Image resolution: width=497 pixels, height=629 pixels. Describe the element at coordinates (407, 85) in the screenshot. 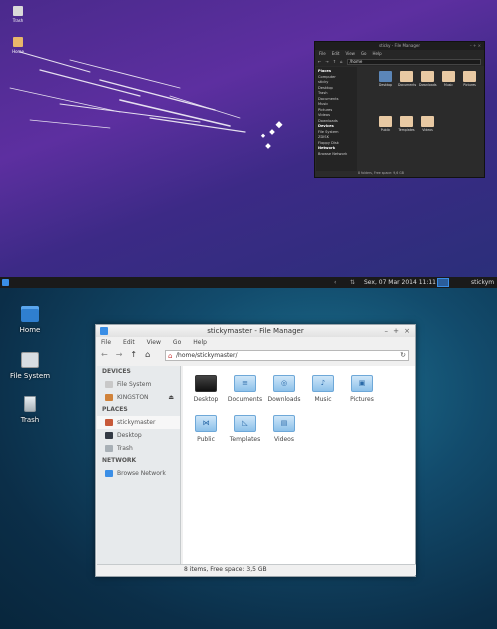

I see `dark-fm-folder-label: Documents` at that location.